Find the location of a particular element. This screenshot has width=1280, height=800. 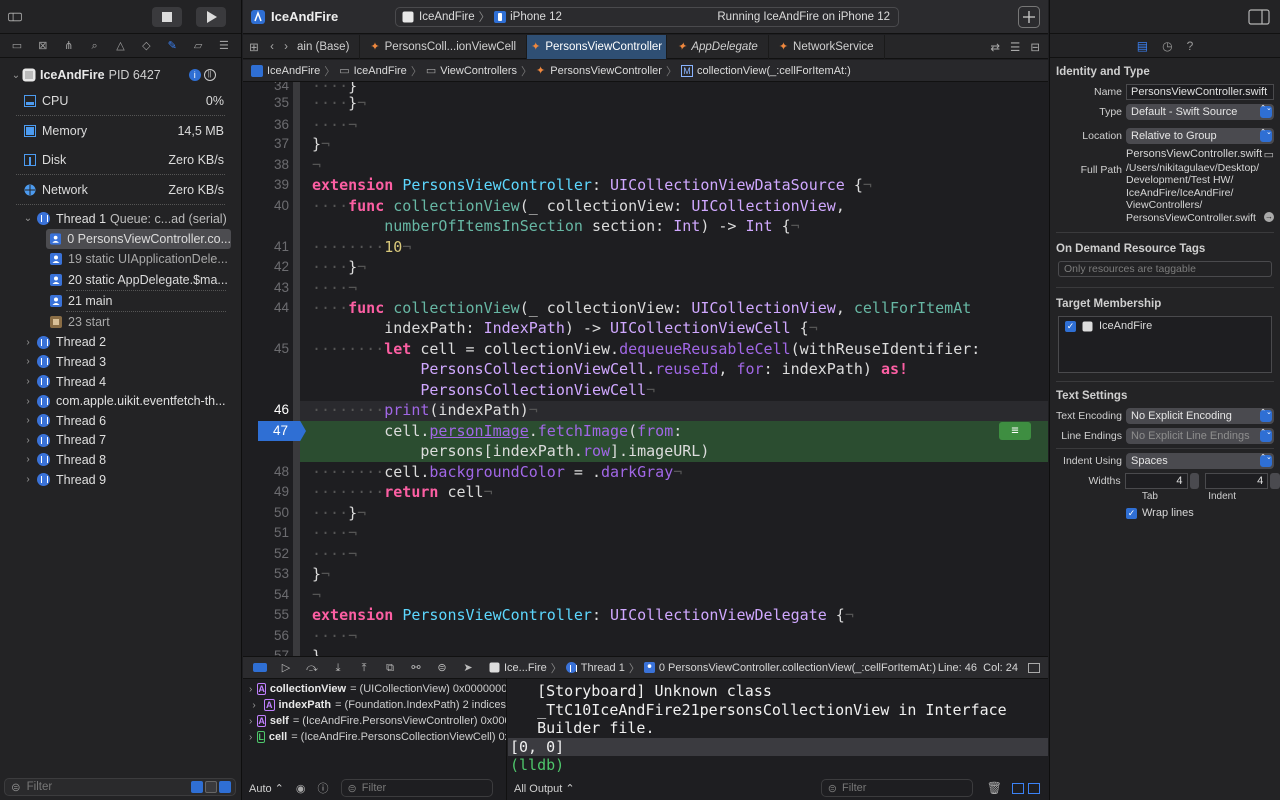

memory-gauge: Memory 14,5 MB is located at coordinates (120, 130).